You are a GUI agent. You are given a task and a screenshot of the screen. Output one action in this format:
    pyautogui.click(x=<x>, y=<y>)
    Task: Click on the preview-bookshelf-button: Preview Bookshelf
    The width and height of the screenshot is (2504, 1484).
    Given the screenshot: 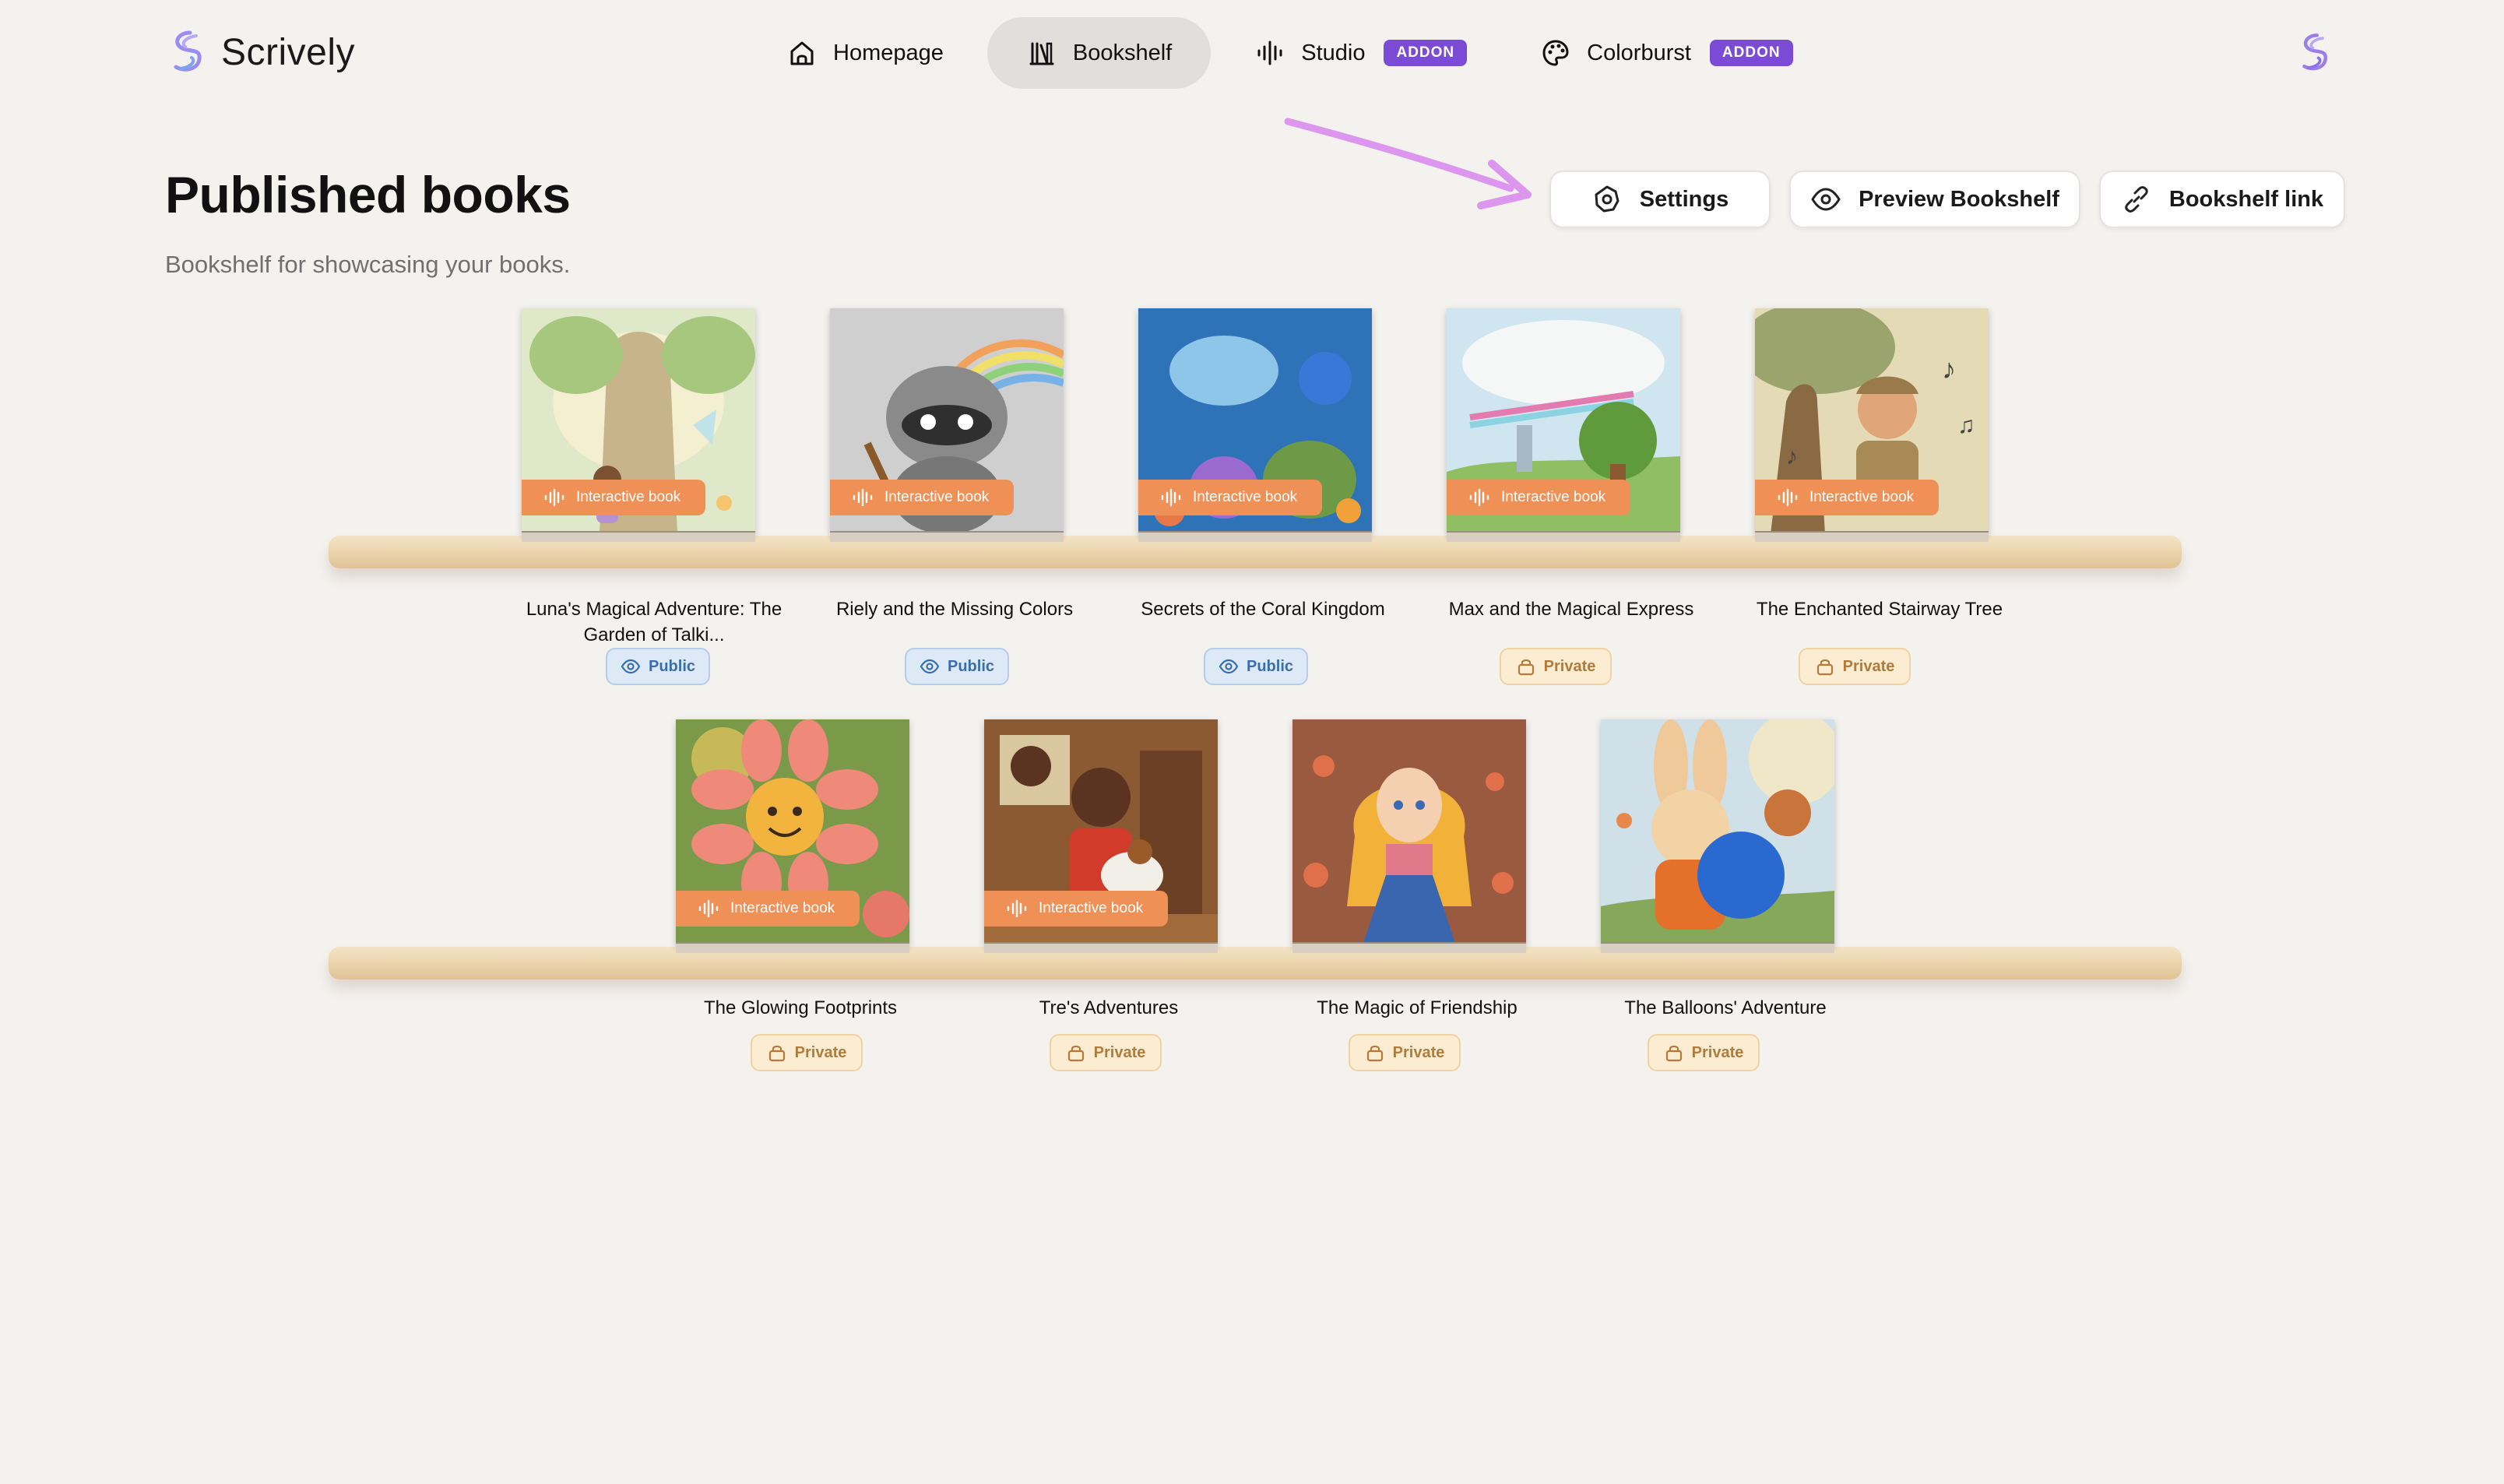 What is the action you would take?
    pyautogui.click(x=1934, y=199)
    